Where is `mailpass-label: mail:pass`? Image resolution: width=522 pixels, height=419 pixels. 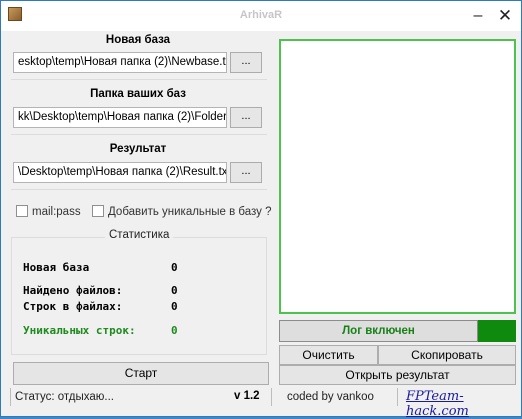 mailpass-label: mail:pass is located at coordinates (56, 212).